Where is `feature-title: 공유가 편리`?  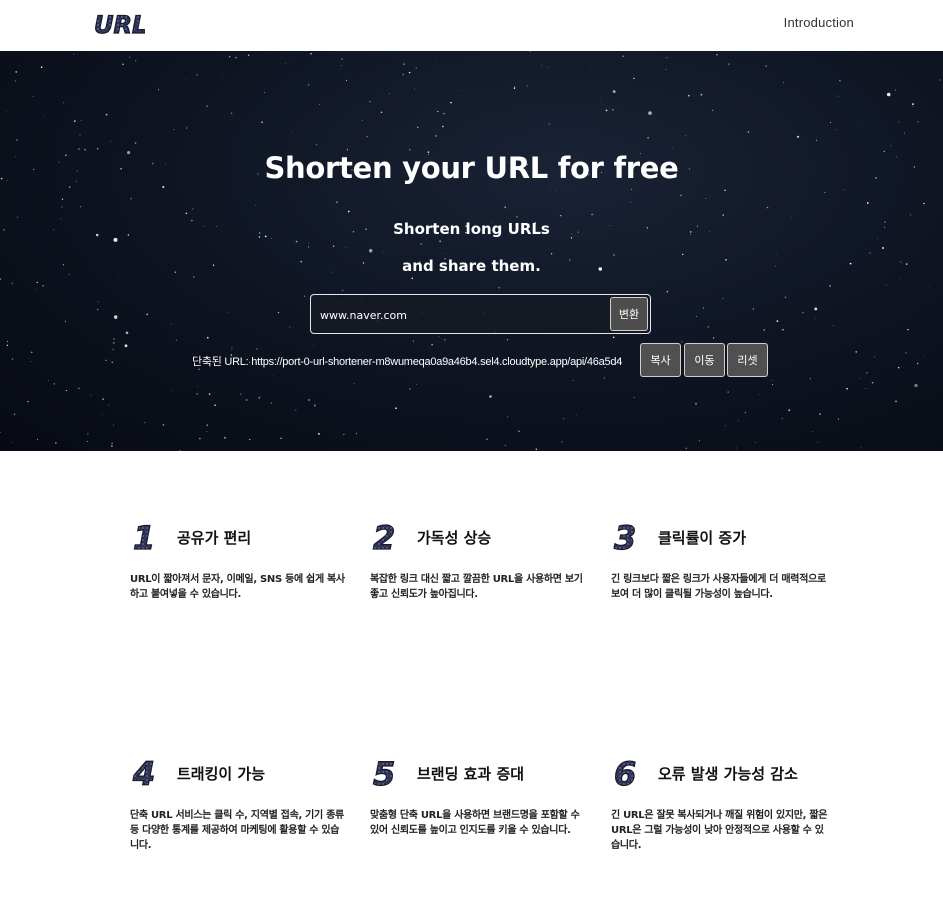
feature-title: 공유가 편리 is located at coordinates (214, 538).